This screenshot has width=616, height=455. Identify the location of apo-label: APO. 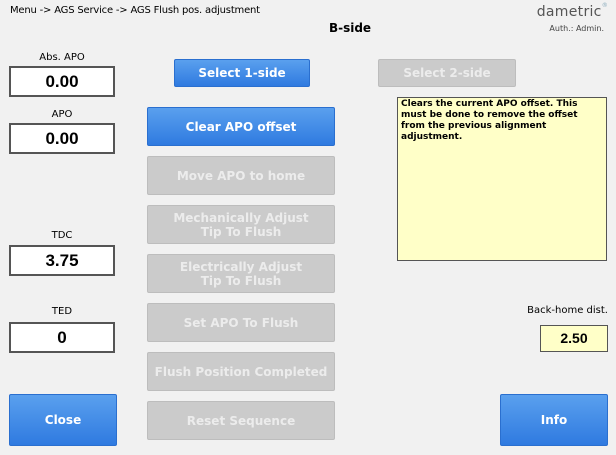
(62, 114).